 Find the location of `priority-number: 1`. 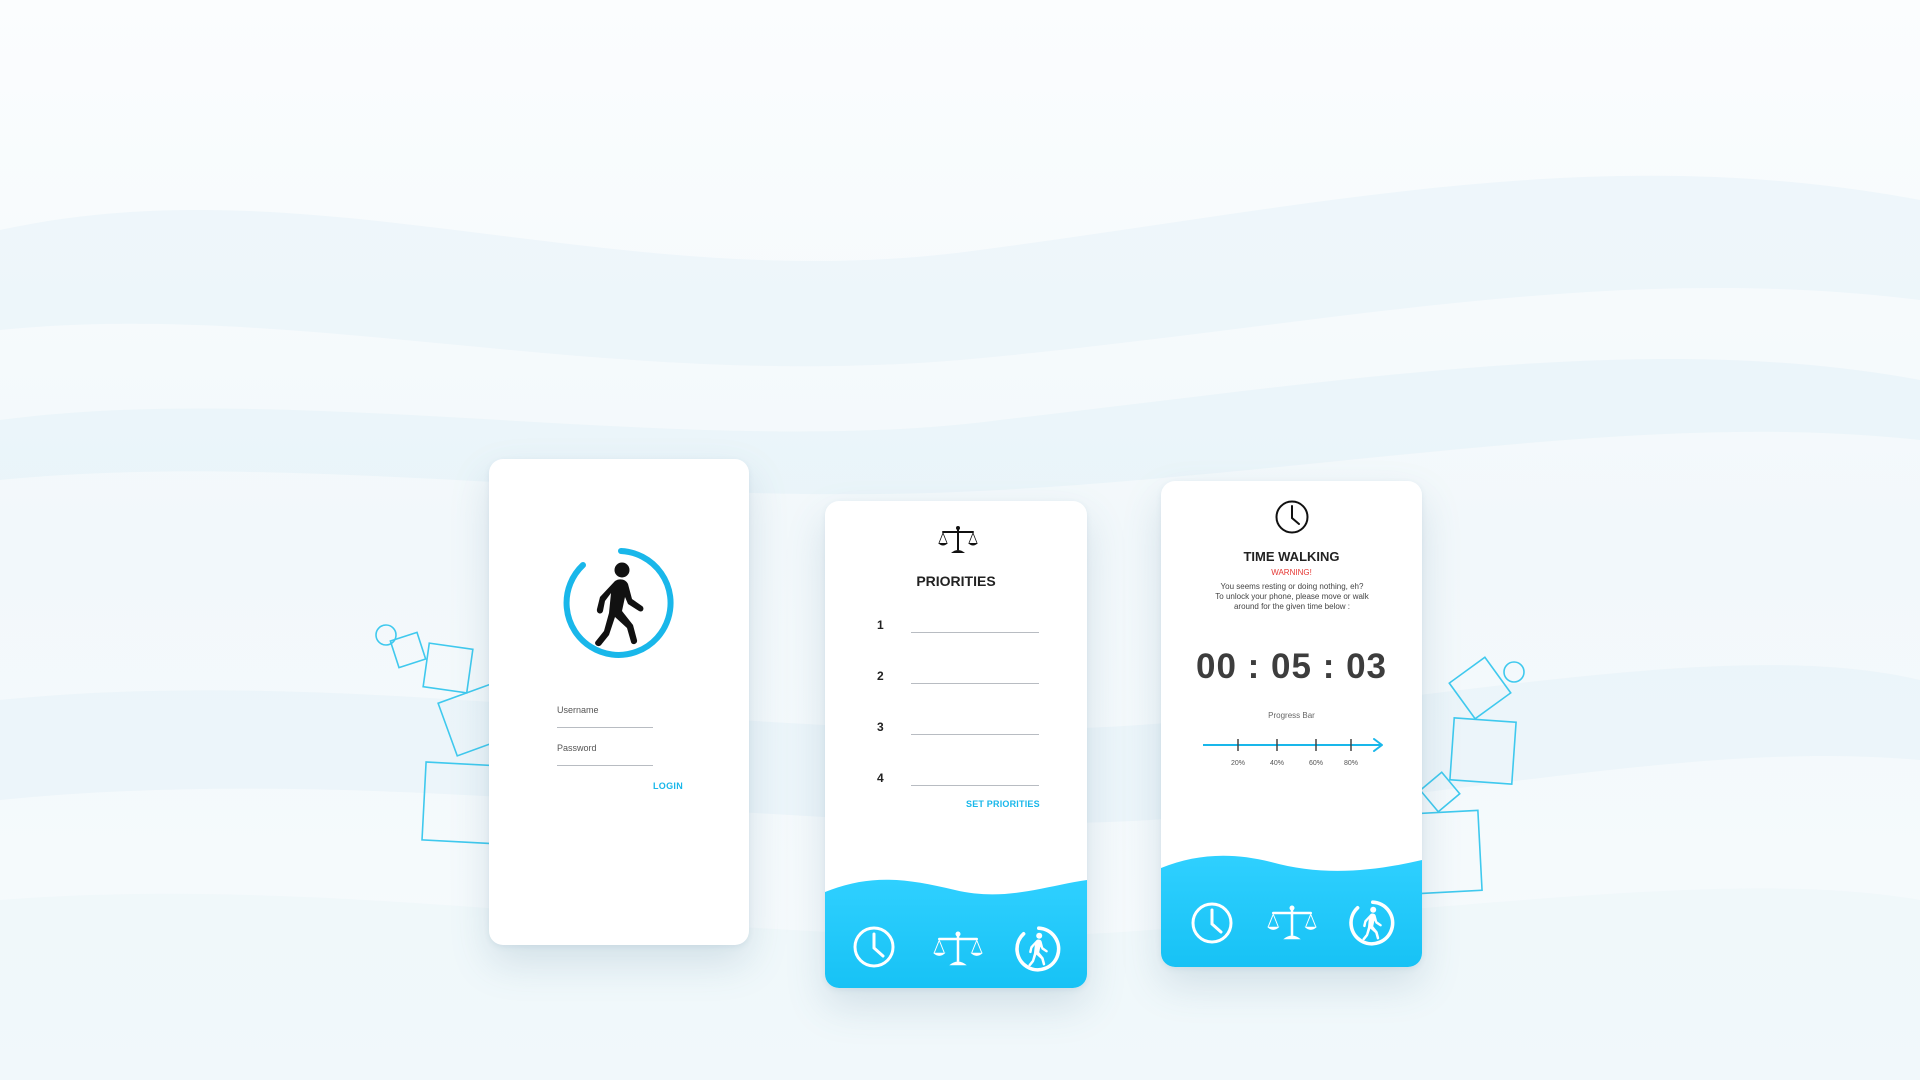

priority-number: 1 is located at coordinates (880, 625).